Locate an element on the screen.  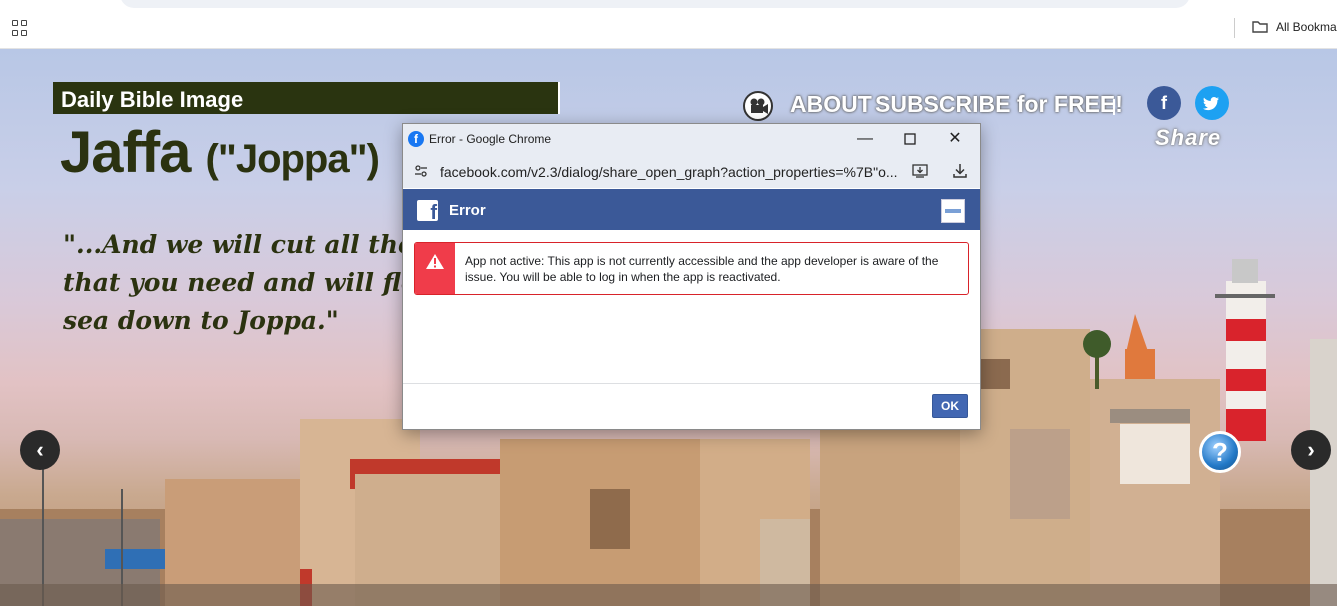
close-icon: ✕ is located at coordinates (955, 139).